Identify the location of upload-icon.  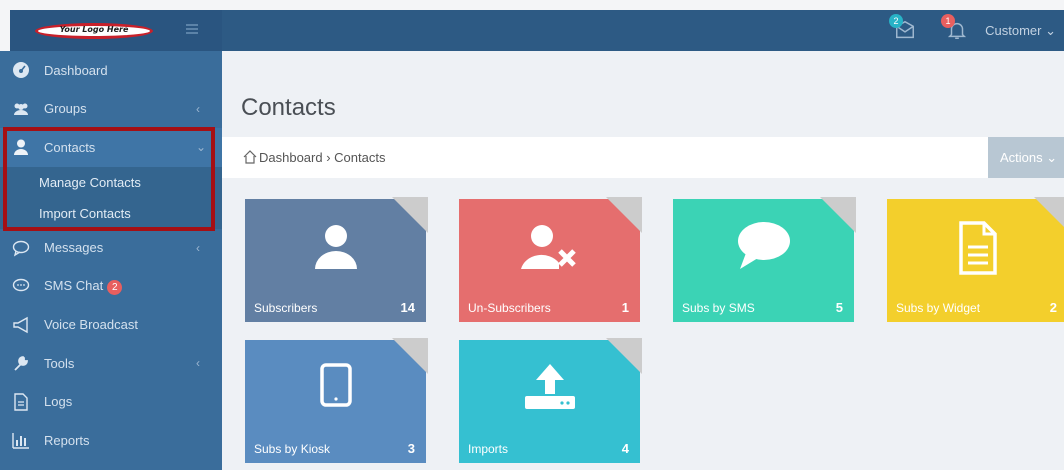
(549, 389).